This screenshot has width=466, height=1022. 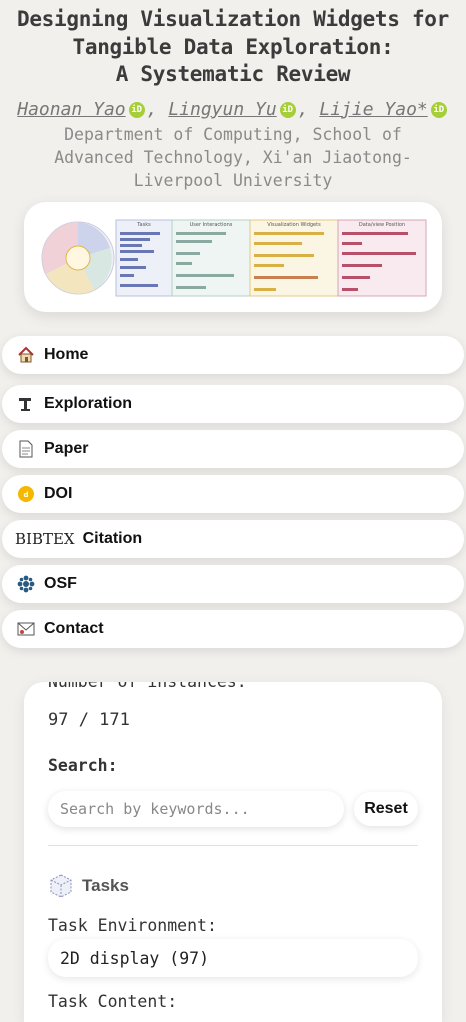 I want to click on doi-icon: d, so click(x=26, y=494).